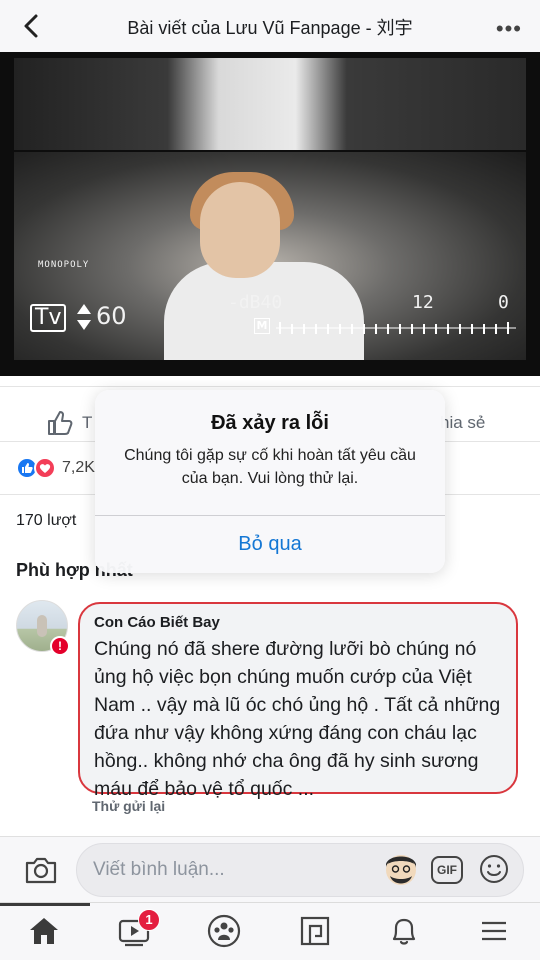  I want to click on alert-title: Đã xảy ra lỗi, so click(270, 423).